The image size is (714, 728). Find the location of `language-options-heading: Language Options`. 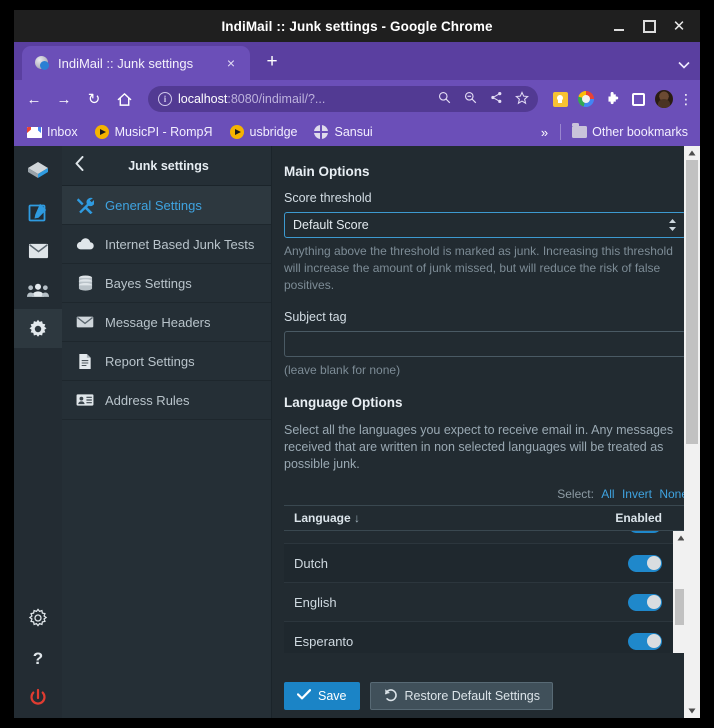

language-options-heading: Language Options is located at coordinates (343, 402).